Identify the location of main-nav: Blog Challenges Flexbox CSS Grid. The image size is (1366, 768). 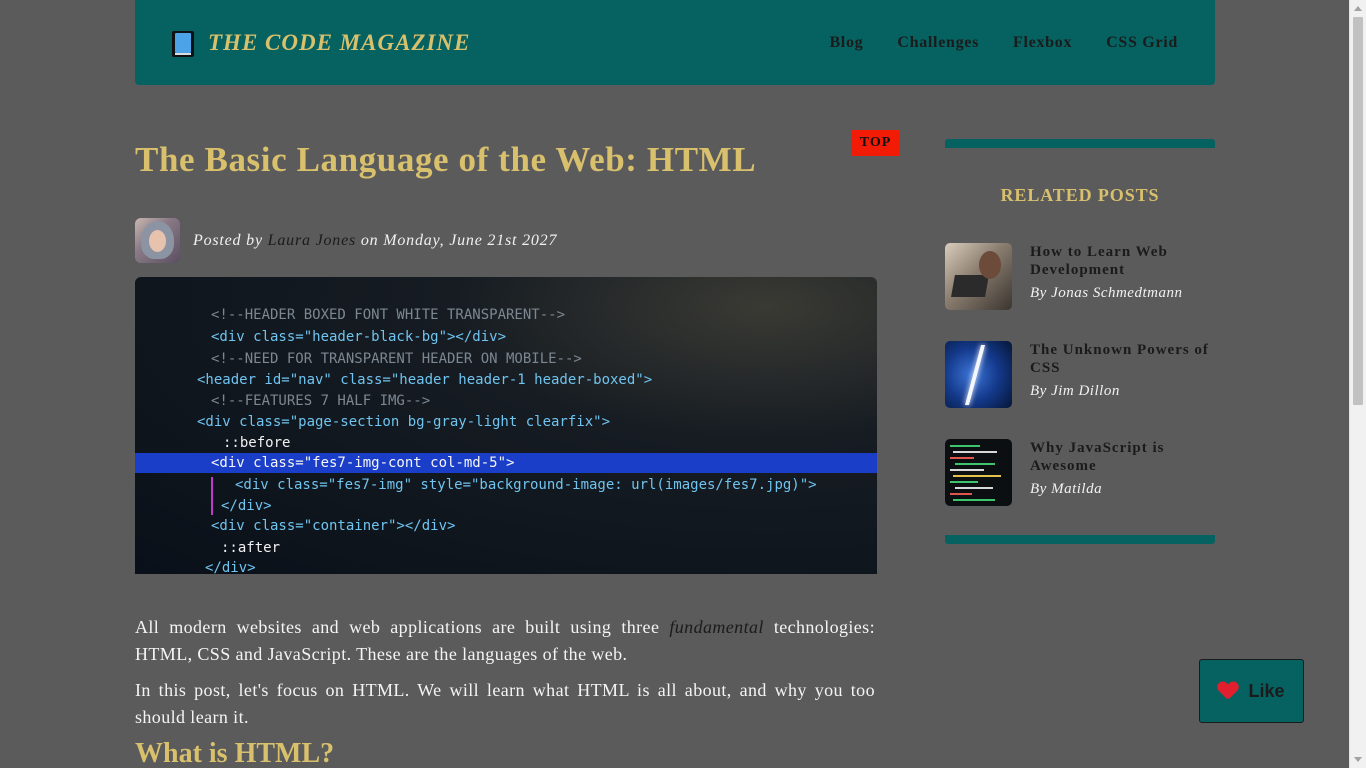
(1003, 43).